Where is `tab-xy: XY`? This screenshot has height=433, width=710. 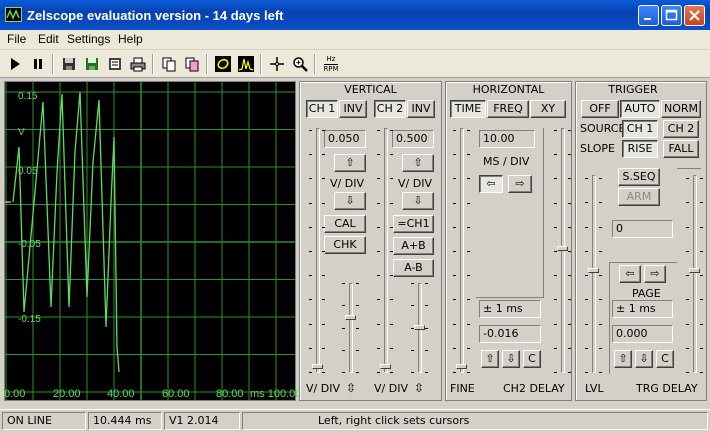 tab-xy: XY is located at coordinates (548, 109).